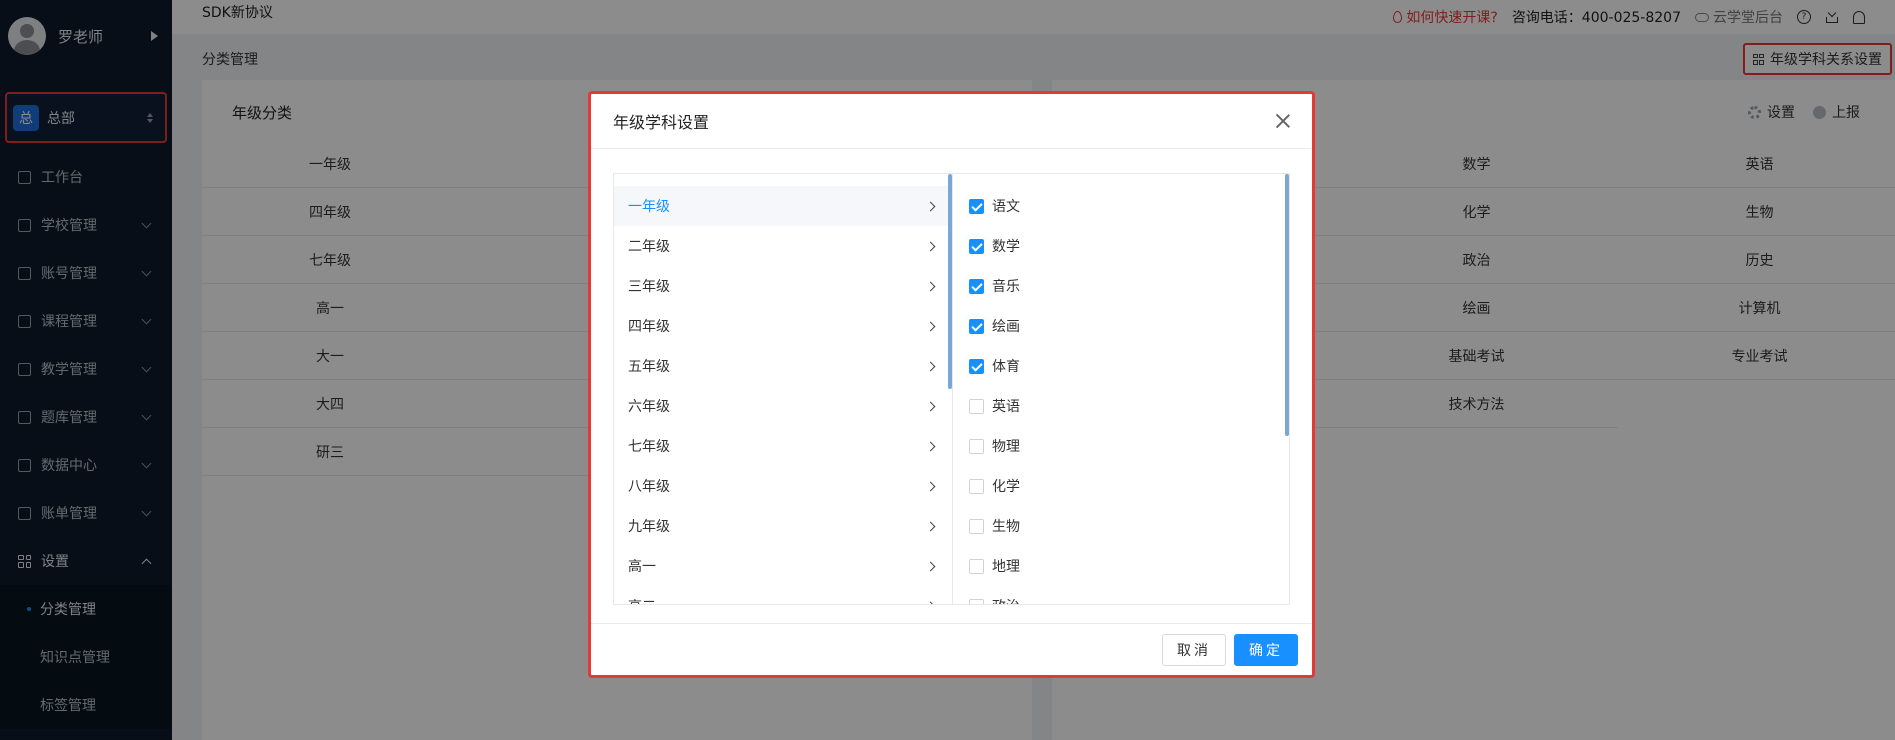 The image size is (1895, 740). What do you see at coordinates (783, 326) in the screenshot?
I see `grade-option: 四年级` at bounding box center [783, 326].